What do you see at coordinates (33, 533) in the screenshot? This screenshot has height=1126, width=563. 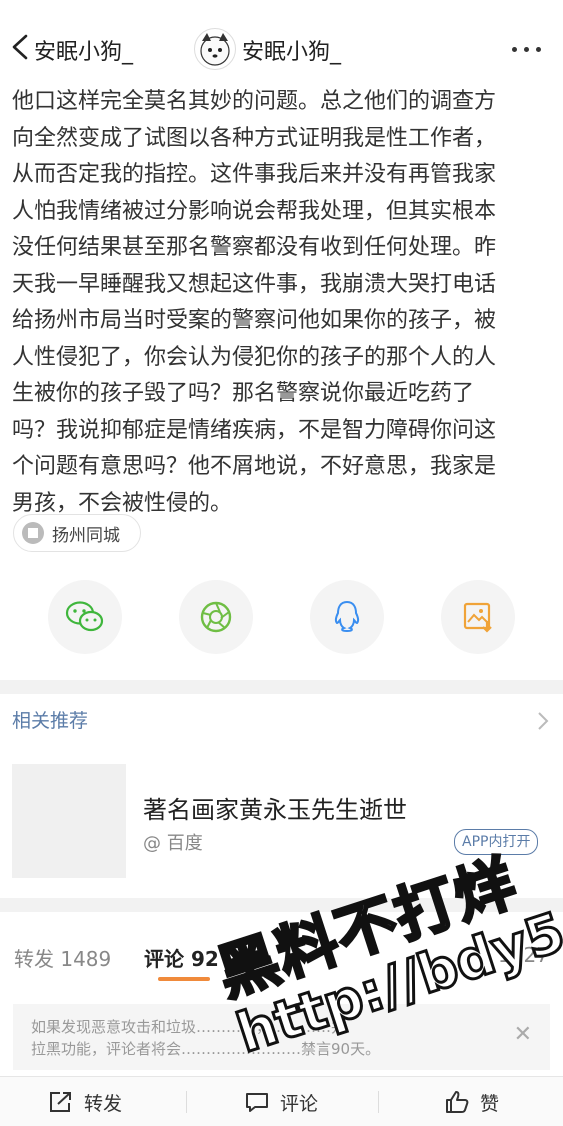 I see `building-icon` at bounding box center [33, 533].